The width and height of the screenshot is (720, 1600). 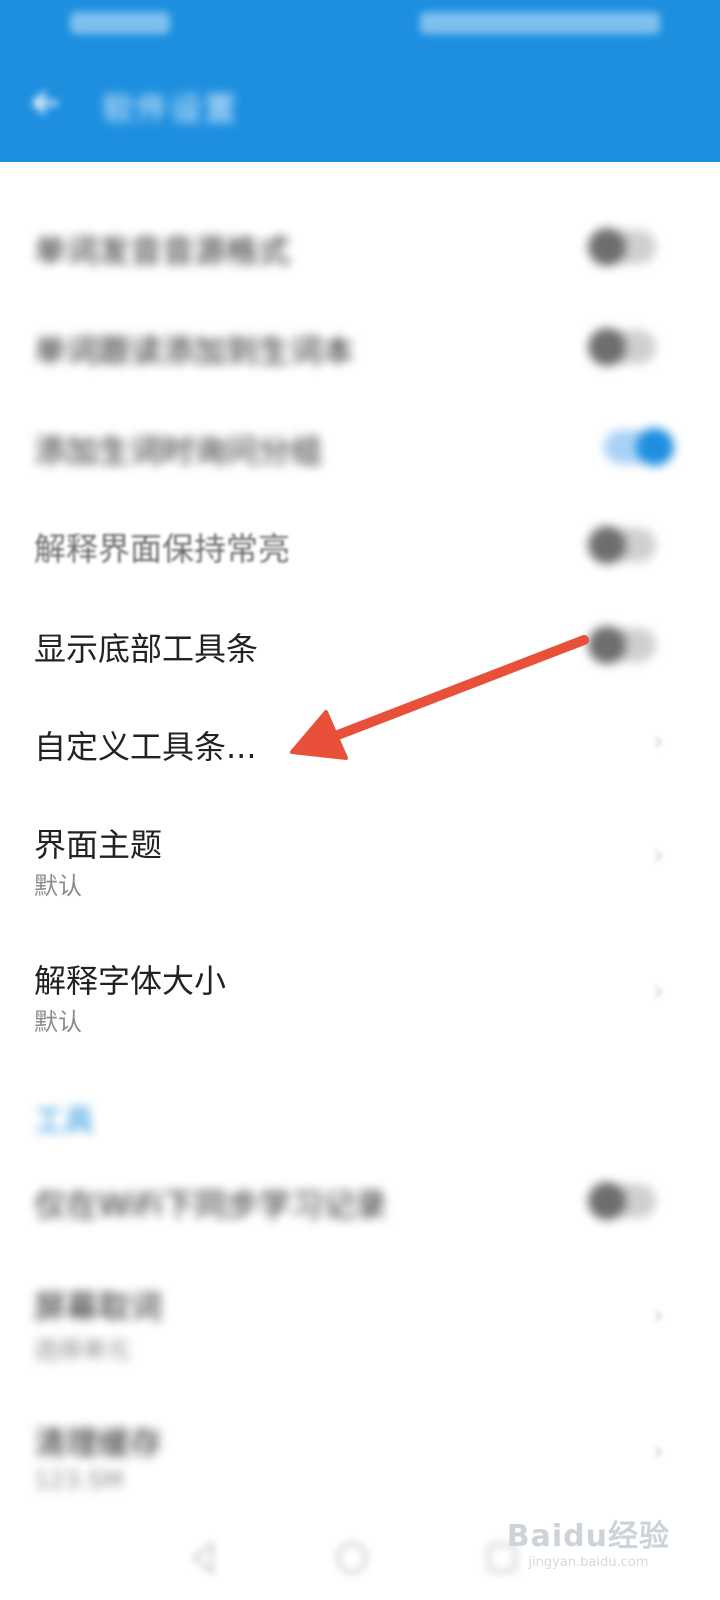 I want to click on setting-row-customize-toolbar: 自定义工具条... ›, so click(x=360, y=748).